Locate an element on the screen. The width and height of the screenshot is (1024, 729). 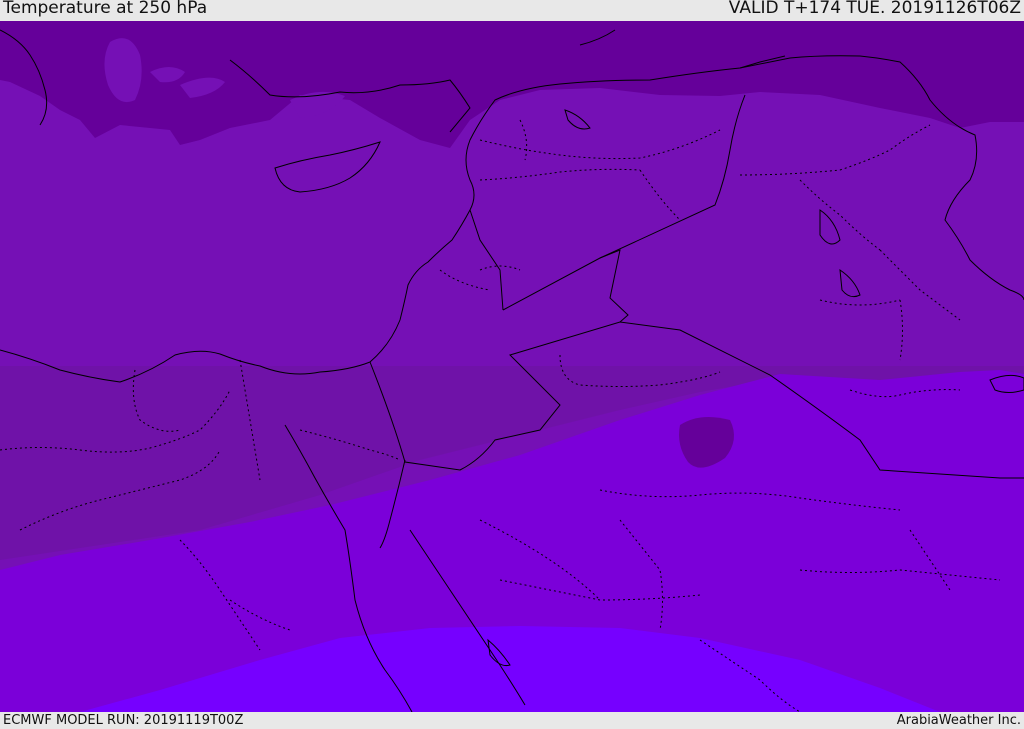
valid-time: VALID T+174 TUE. 20191126T06Z is located at coordinates (874, 9).